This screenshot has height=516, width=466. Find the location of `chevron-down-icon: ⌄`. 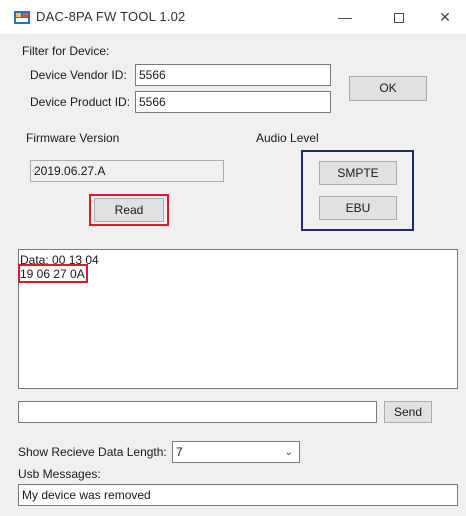

chevron-down-icon: ⌄ is located at coordinates (288, 452).